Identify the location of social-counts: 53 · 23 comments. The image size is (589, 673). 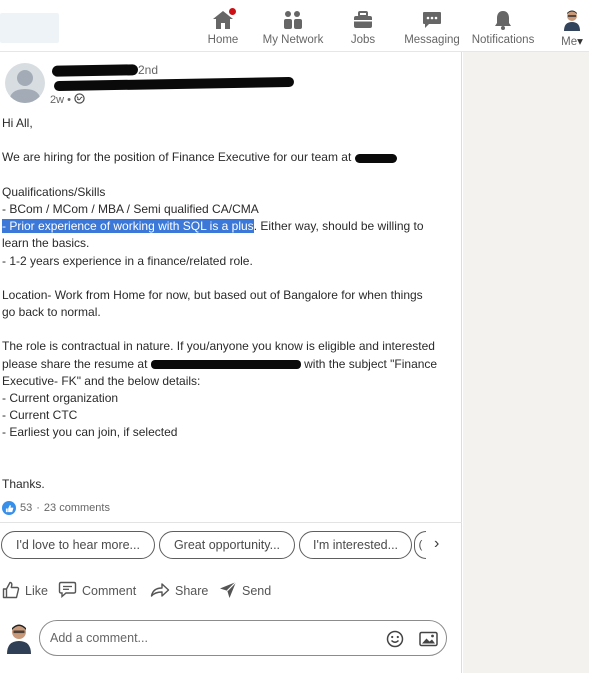
(56, 508).